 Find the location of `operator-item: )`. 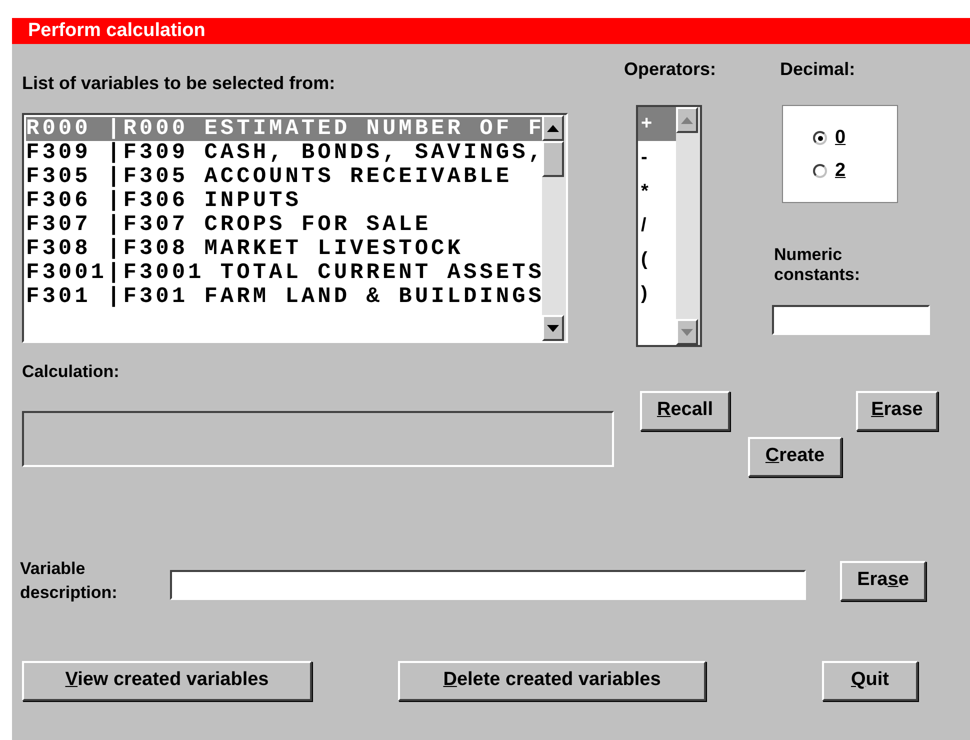

operator-item: ) is located at coordinates (657, 294).